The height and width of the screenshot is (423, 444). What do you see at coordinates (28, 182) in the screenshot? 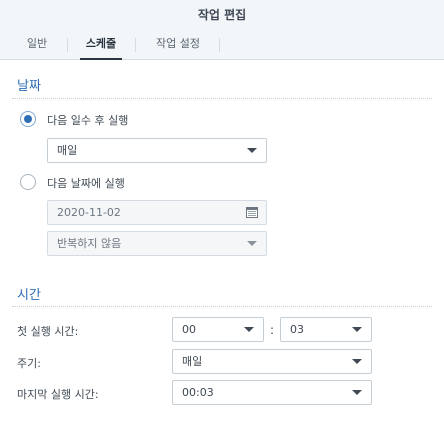
I see `radio-run-on-date` at bounding box center [28, 182].